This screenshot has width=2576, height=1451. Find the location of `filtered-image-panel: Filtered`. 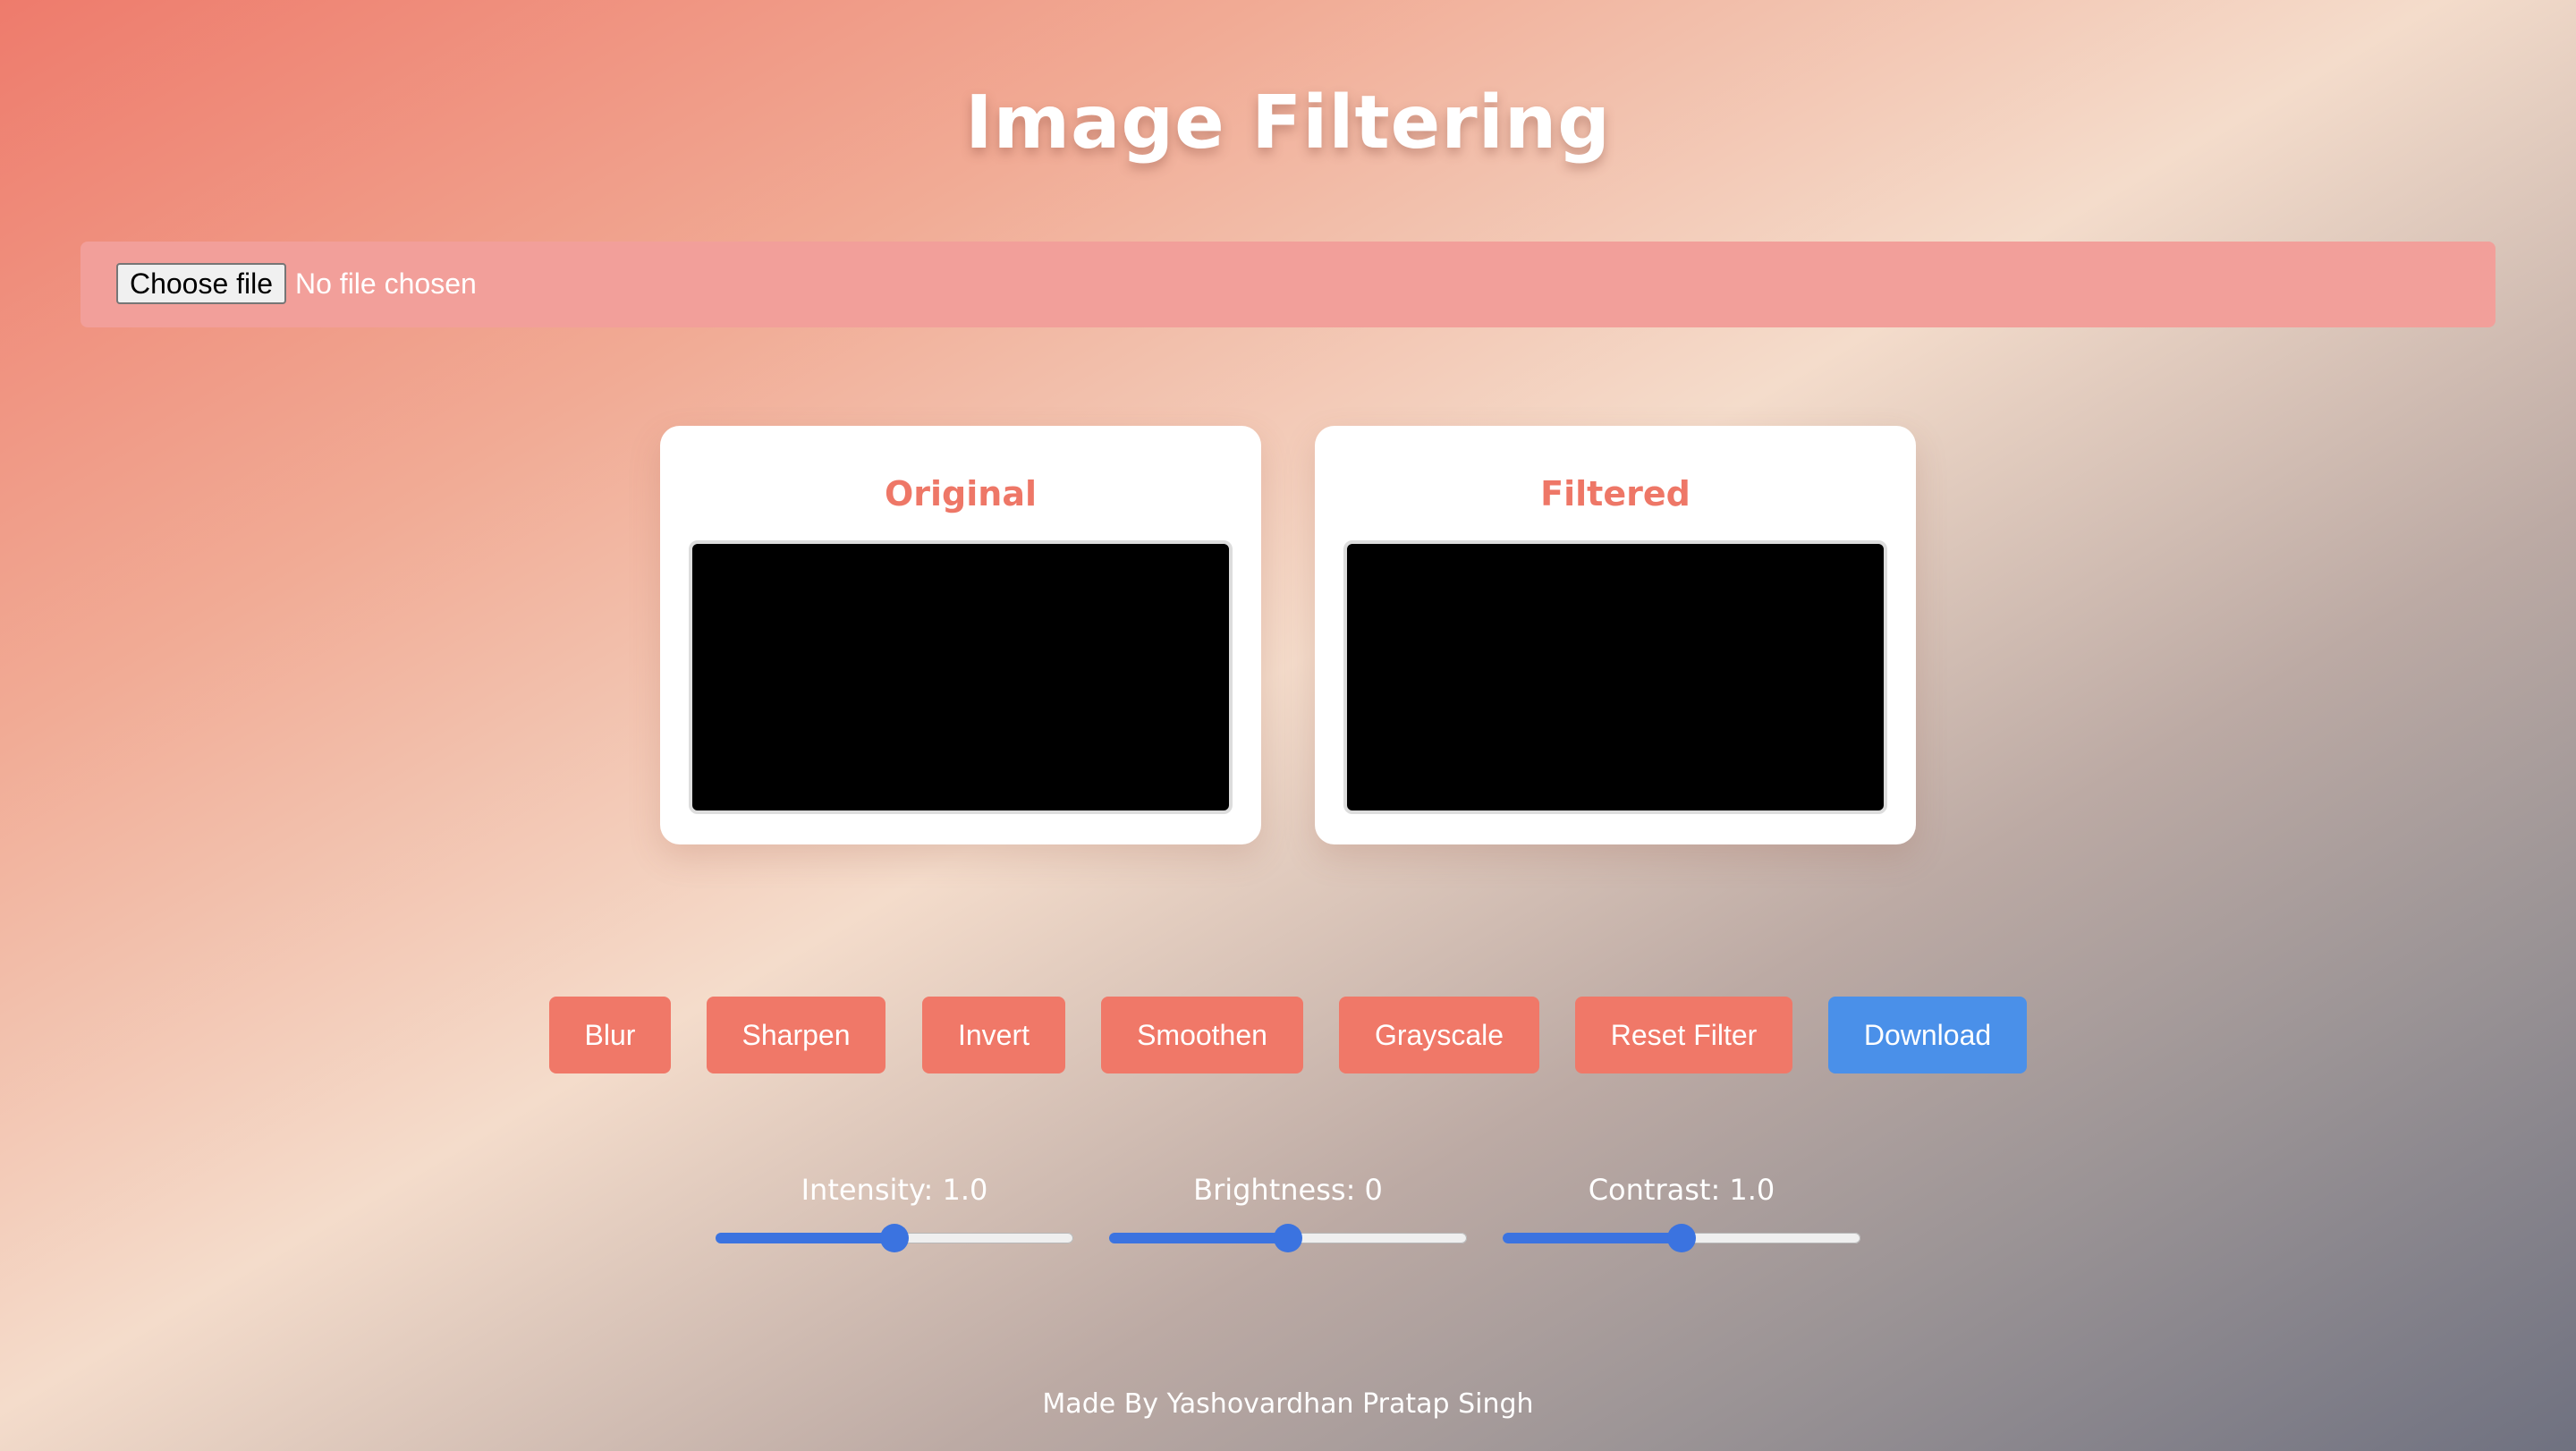

filtered-image-panel: Filtered is located at coordinates (1615, 635).